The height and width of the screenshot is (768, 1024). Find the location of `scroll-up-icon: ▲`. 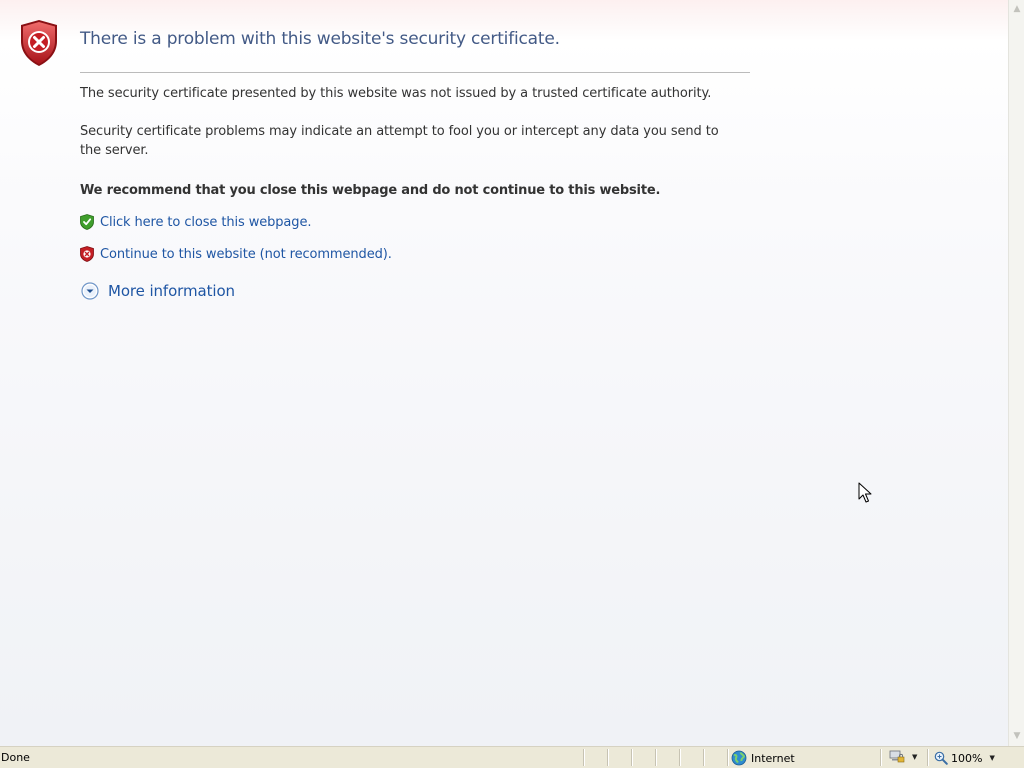

scroll-up-icon: ▲ is located at coordinates (1017, 9).